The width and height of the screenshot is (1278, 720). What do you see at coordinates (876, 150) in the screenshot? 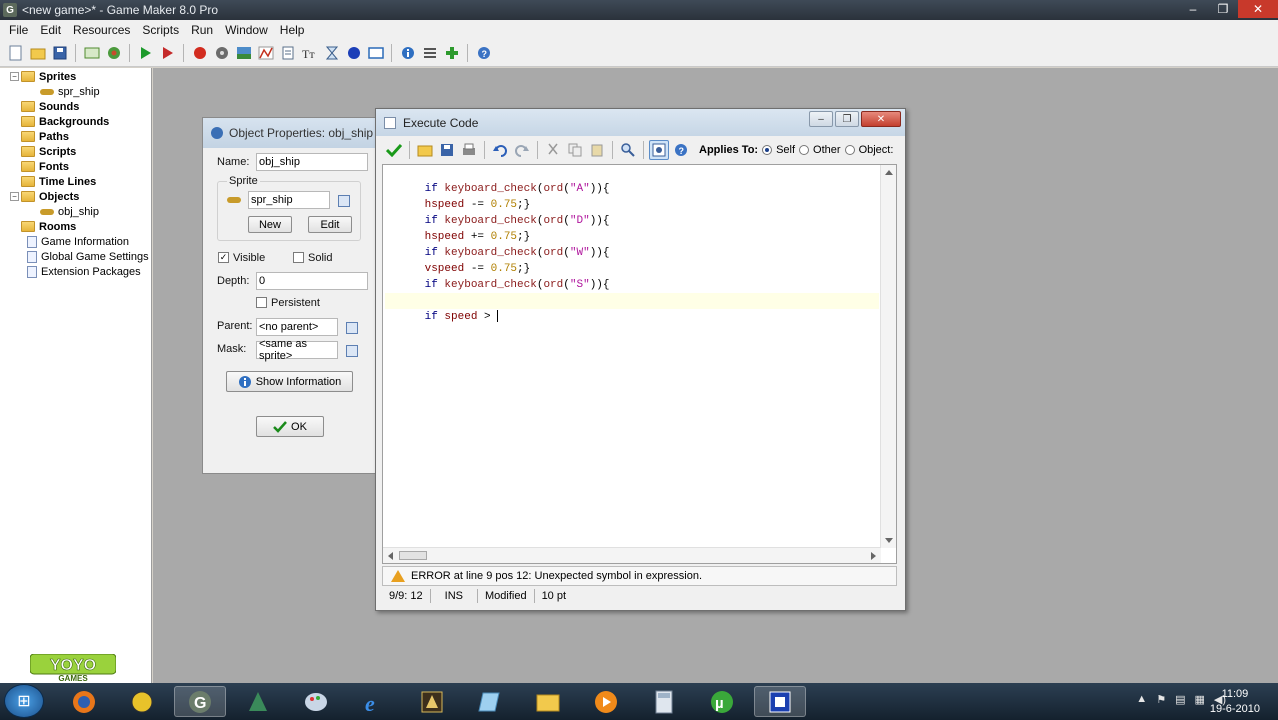
I see `applies-object-label: Object:` at bounding box center [876, 150].